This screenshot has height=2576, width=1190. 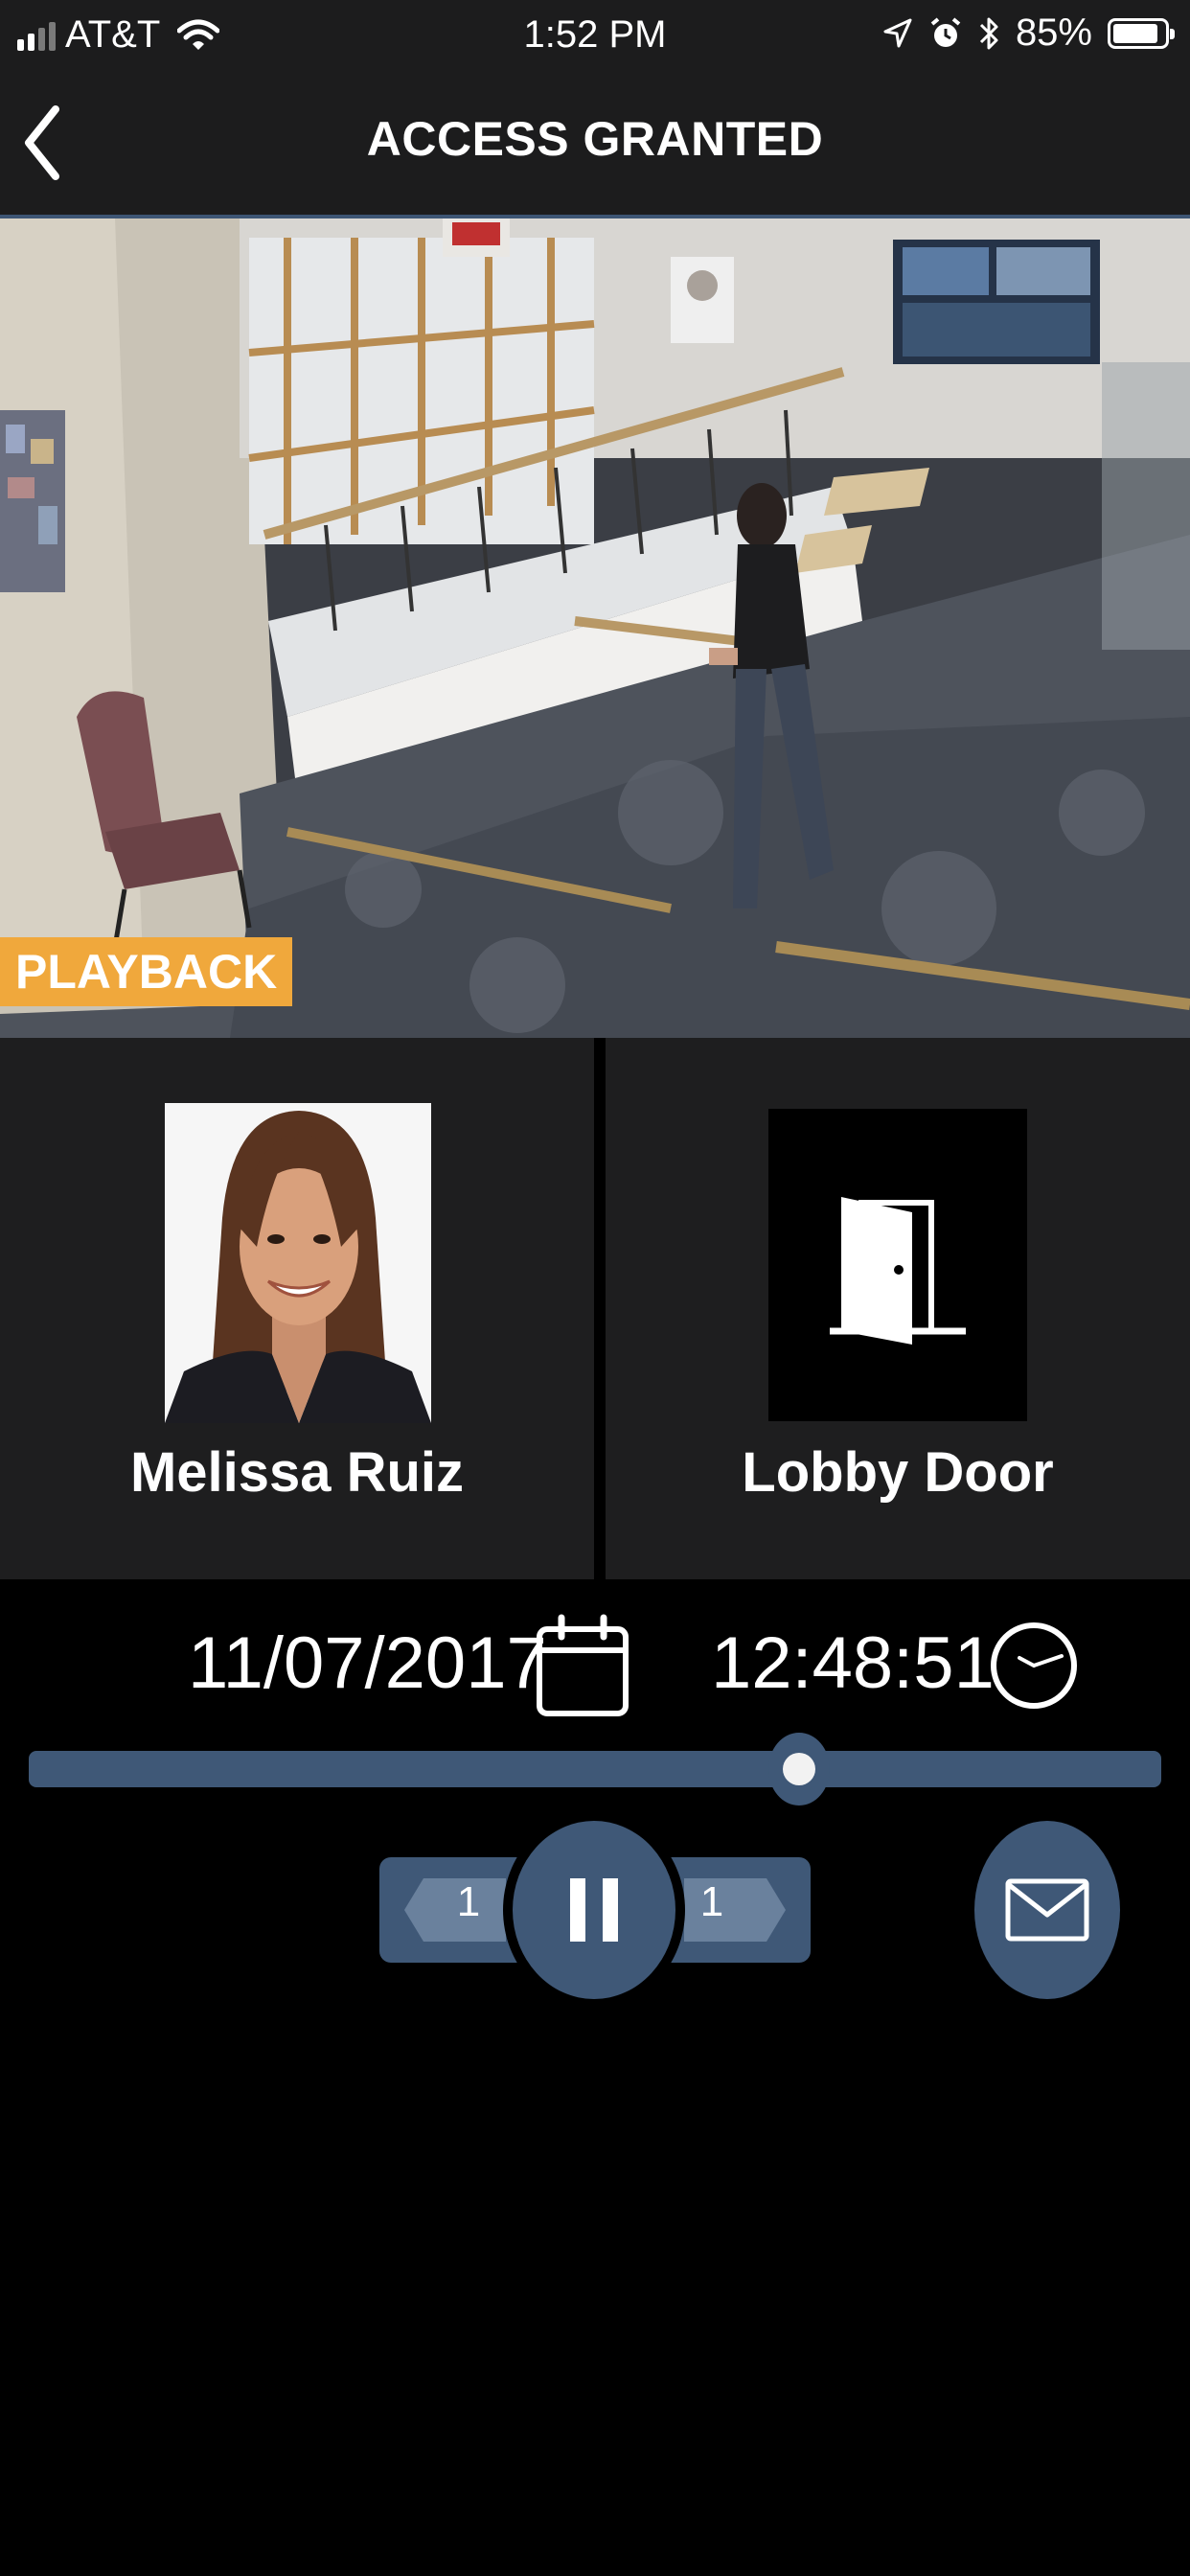 I want to click on door-icon, so click(x=898, y=1271).